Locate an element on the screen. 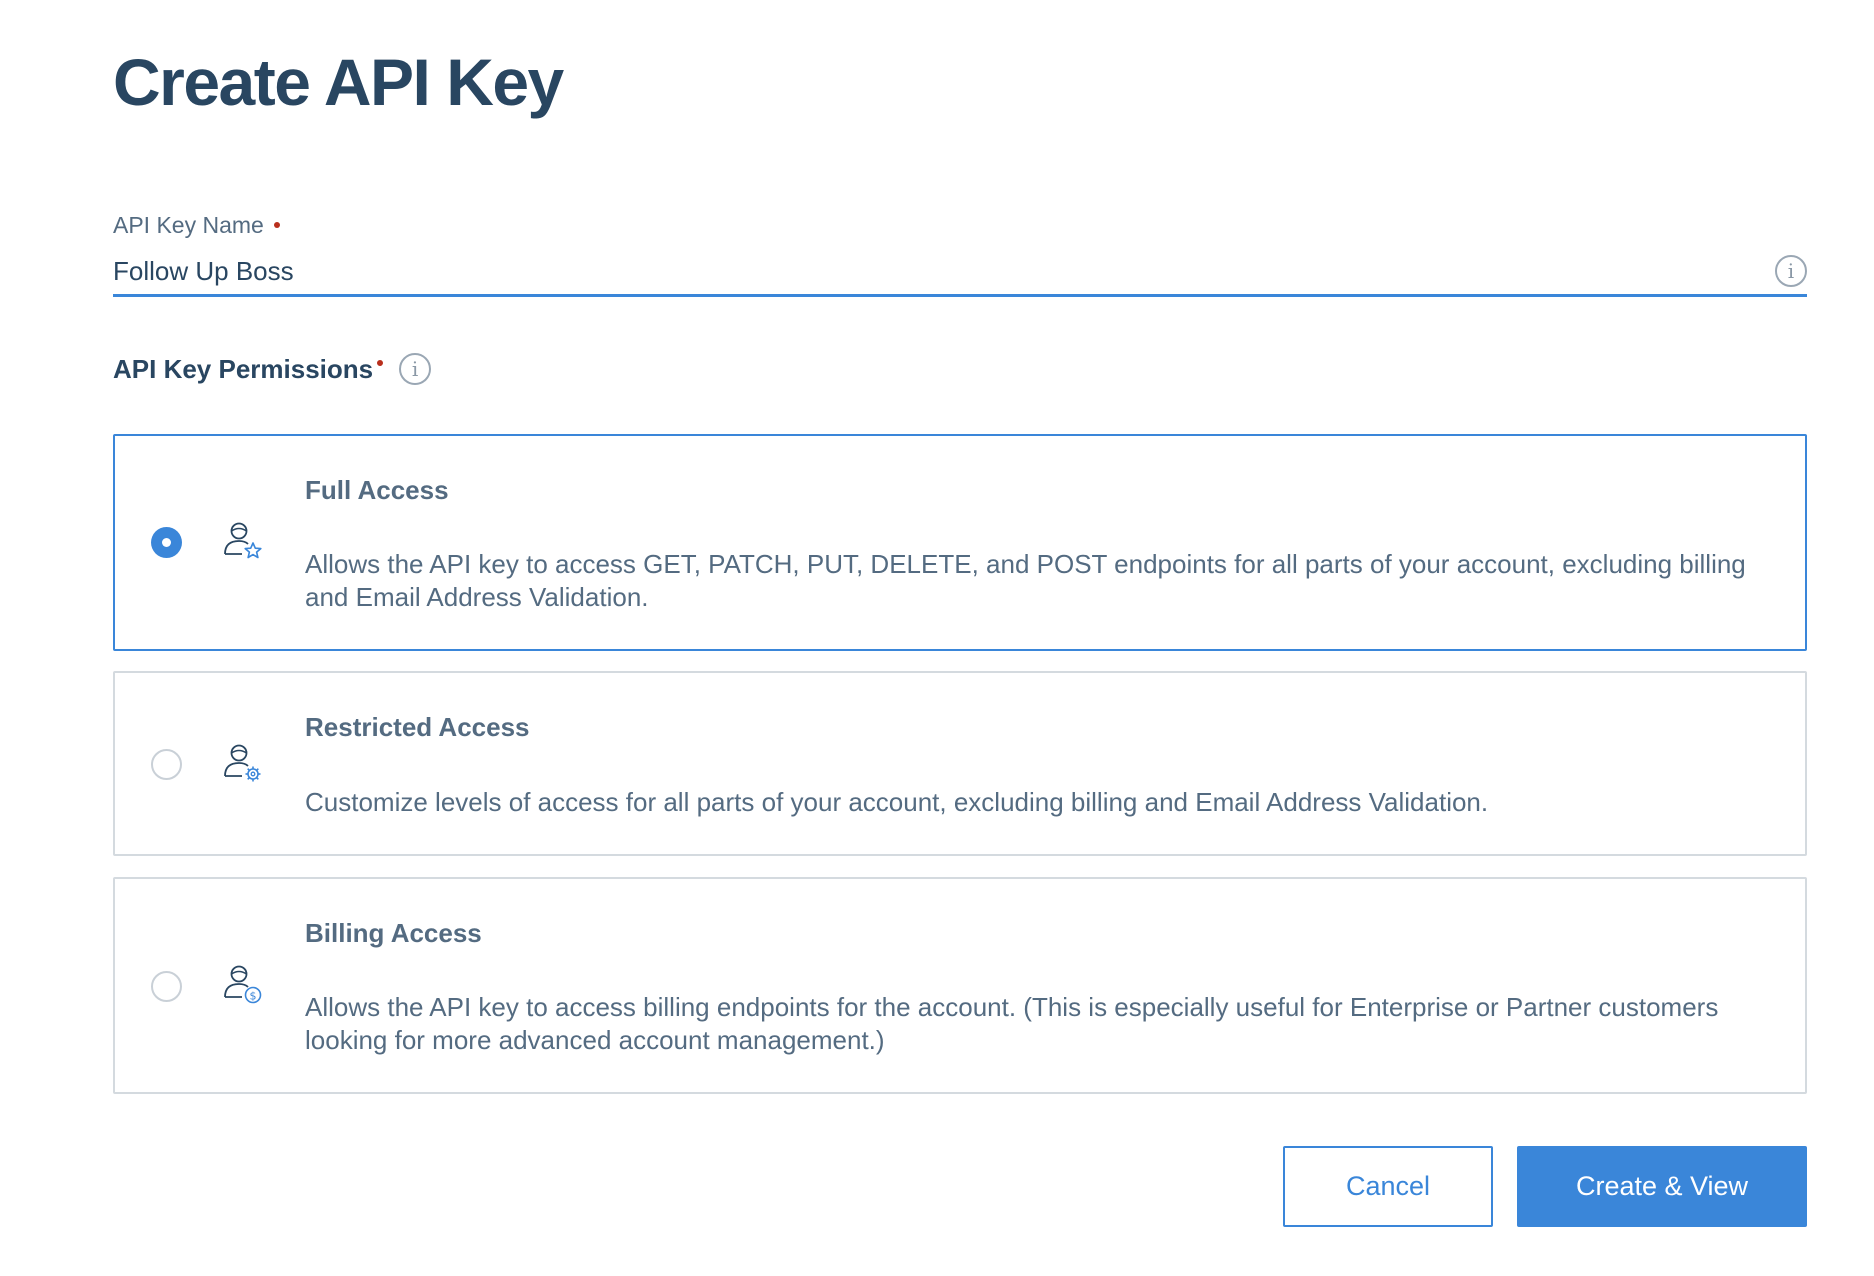 Image resolution: width=1874 pixels, height=1276 pixels. restricted-access-radio is located at coordinates (166, 764).